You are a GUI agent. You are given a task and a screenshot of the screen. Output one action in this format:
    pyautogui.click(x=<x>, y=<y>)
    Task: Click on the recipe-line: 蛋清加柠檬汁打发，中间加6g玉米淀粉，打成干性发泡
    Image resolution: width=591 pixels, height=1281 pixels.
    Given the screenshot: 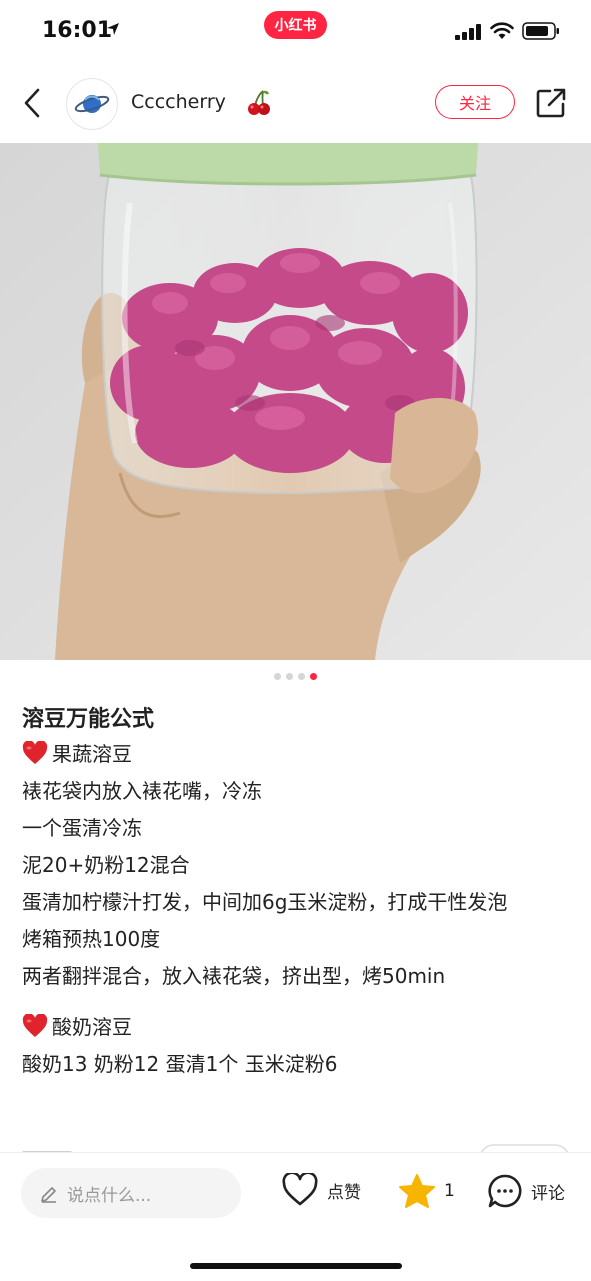 What is the action you would take?
    pyautogui.click(x=265, y=902)
    